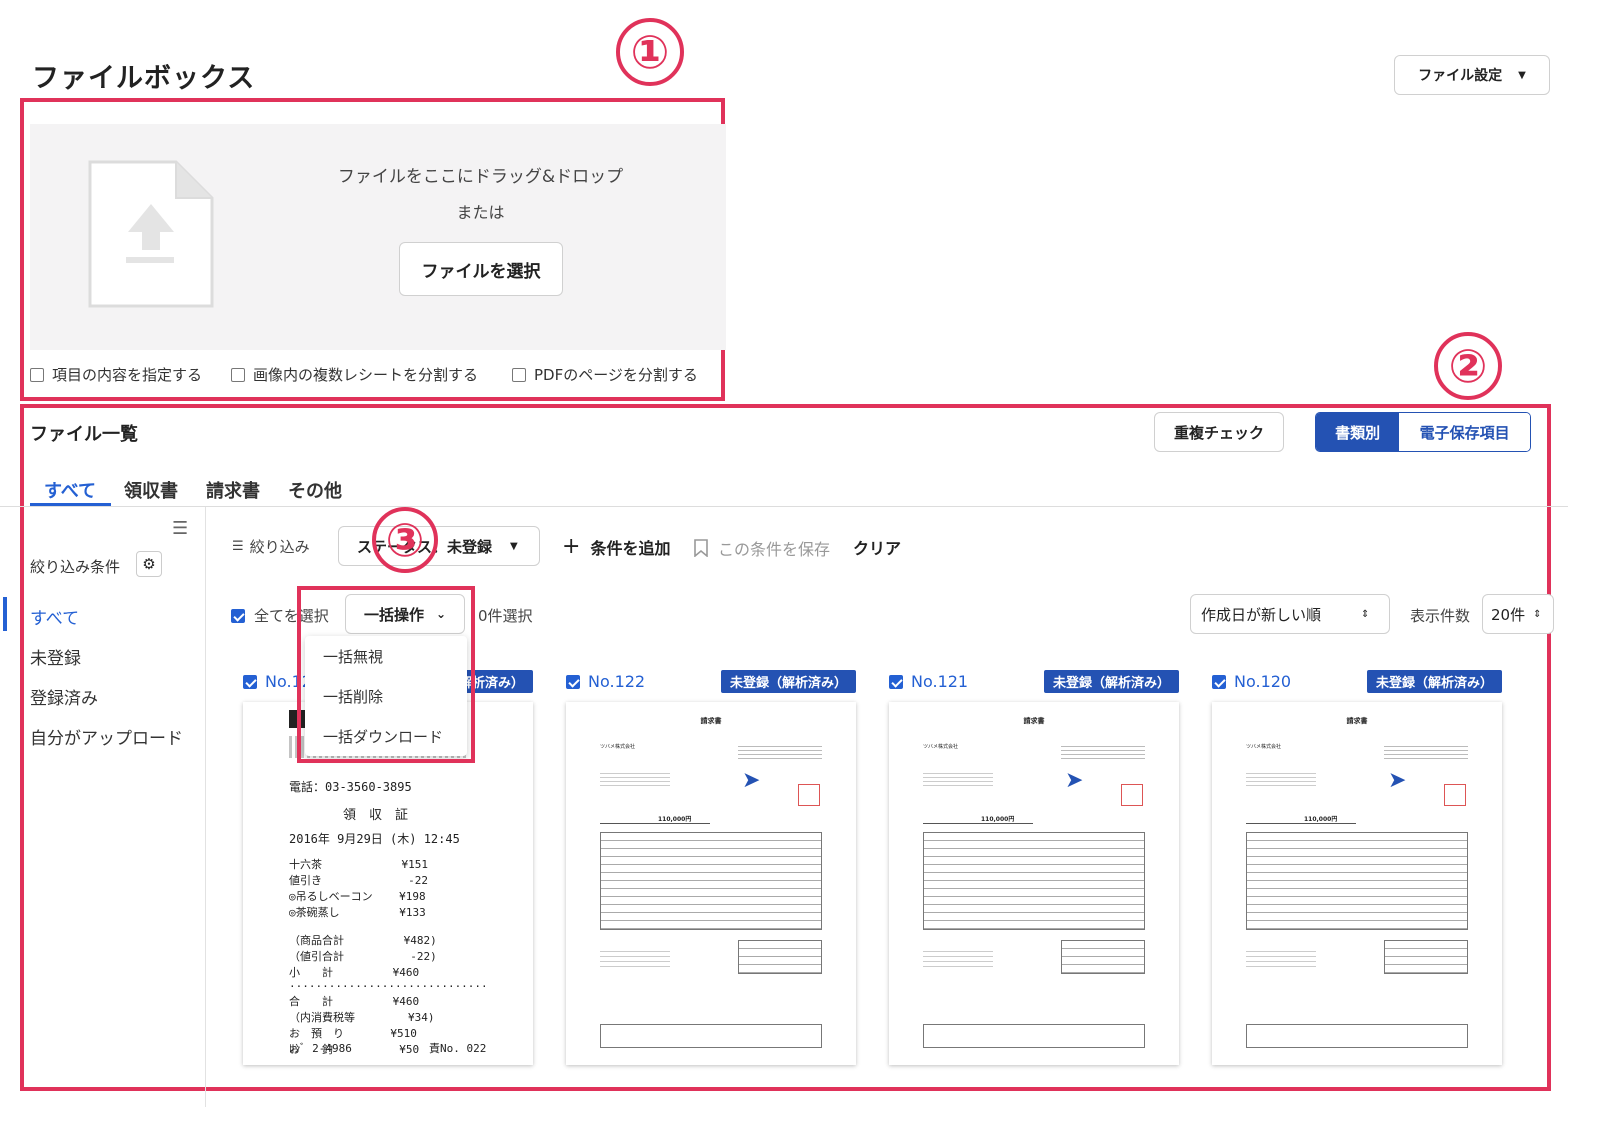  Describe the element at coordinates (205, 807) in the screenshot. I see `sidebar-divider` at that location.